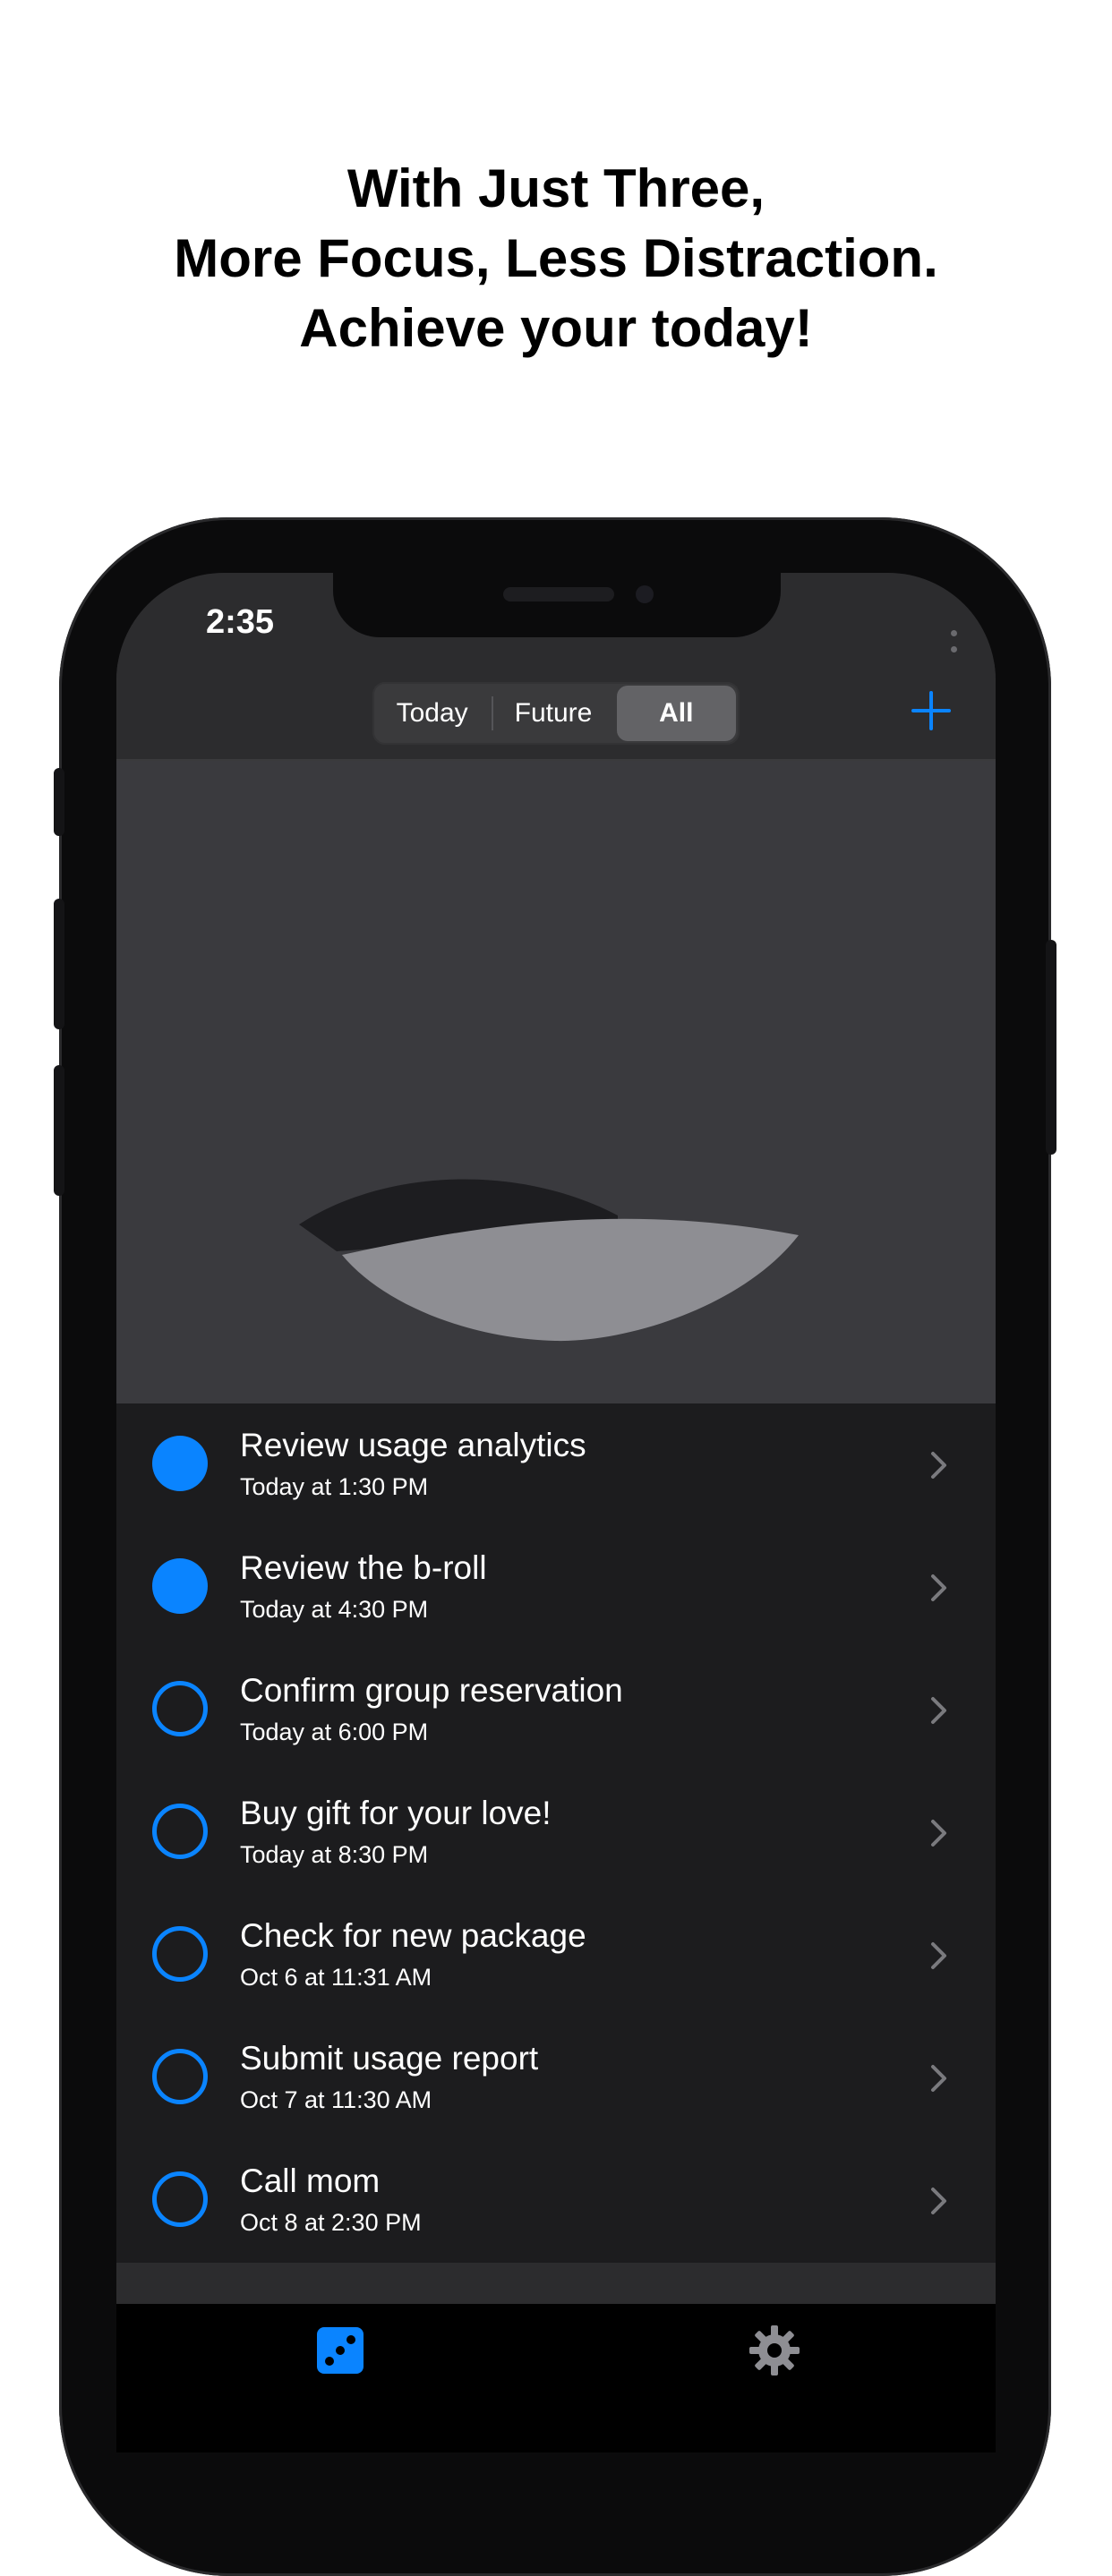 The height and width of the screenshot is (2576, 1112). What do you see at coordinates (363, 1567) in the screenshot?
I see `task-title: Review the b-roll` at bounding box center [363, 1567].